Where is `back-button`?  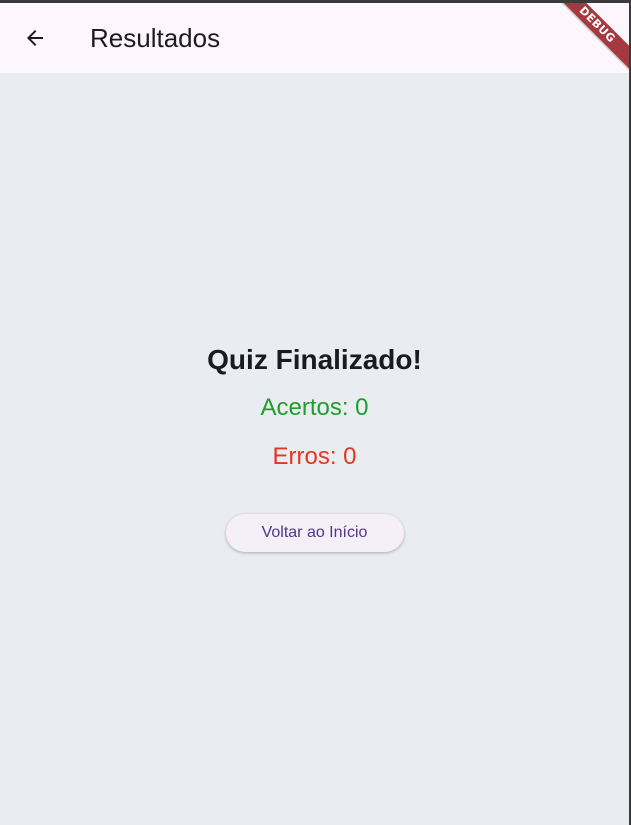 back-button is located at coordinates (35, 38).